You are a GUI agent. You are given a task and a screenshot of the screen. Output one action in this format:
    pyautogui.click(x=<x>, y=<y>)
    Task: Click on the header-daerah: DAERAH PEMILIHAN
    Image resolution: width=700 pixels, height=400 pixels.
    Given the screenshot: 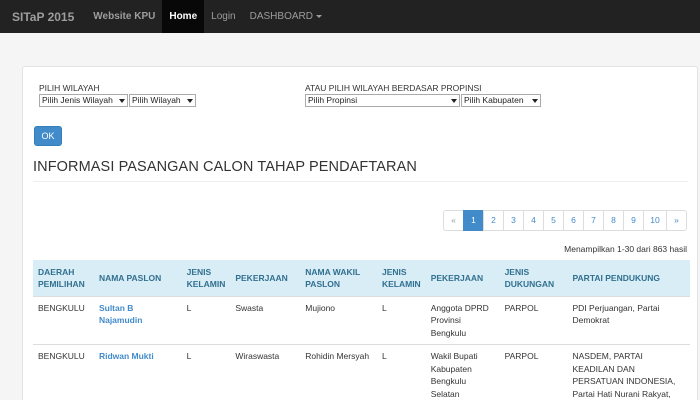 What is the action you would take?
    pyautogui.click(x=63, y=278)
    